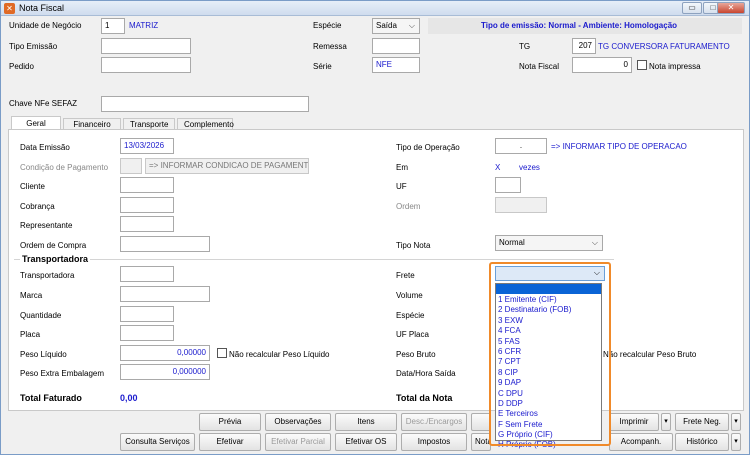 This screenshot has height=455, width=750. Describe the element at coordinates (548, 289) in the screenshot. I see `frete-option-empty` at that location.